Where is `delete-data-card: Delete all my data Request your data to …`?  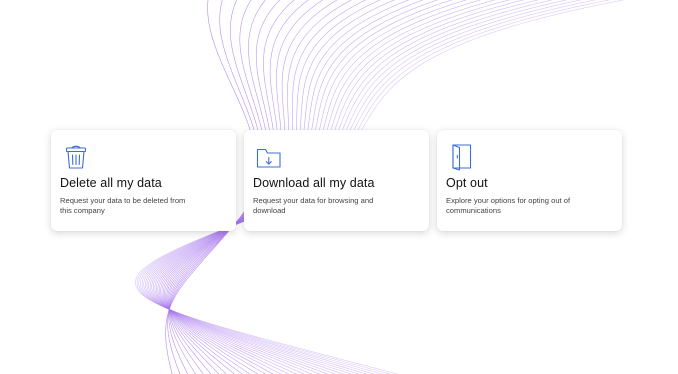 delete-data-card: Delete all my data Request your data to … is located at coordinates (143, 180).